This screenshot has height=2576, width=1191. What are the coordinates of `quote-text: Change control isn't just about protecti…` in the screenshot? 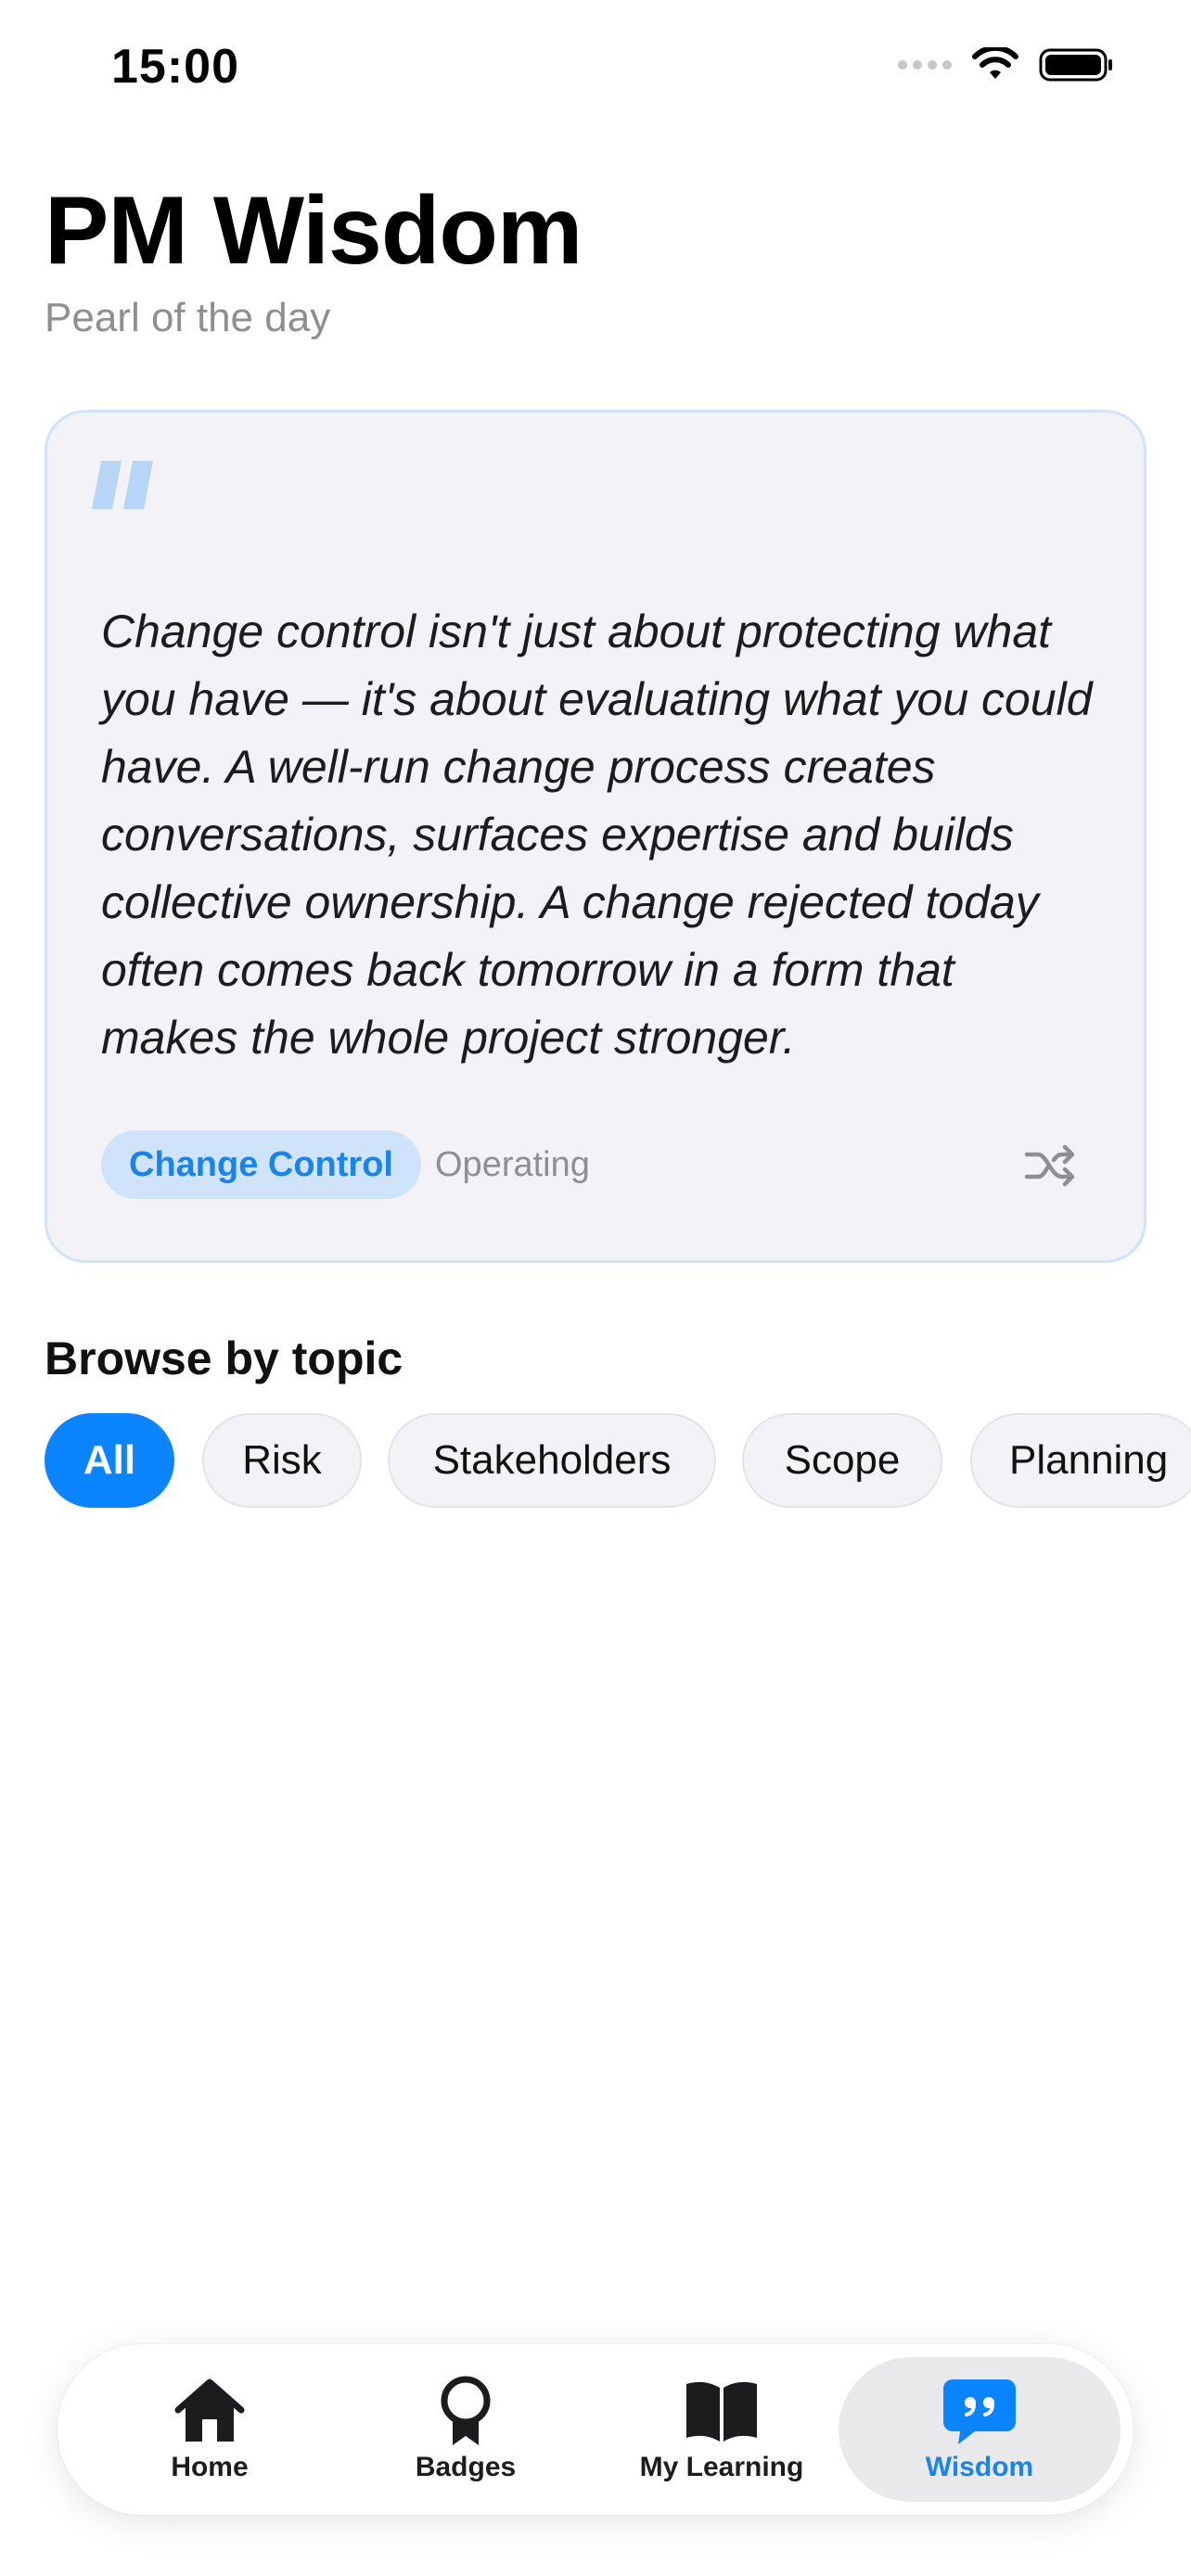 It's located at (597, 835).